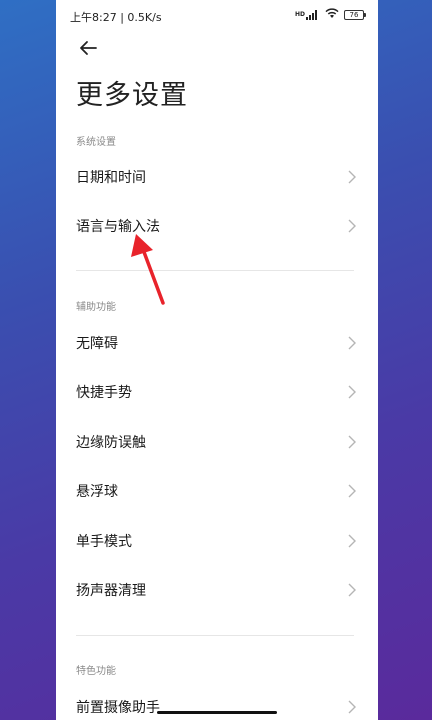 This screenshot has height=720, width=432. What do you see at coordinates (104, 542) in the screenshot?
I see `row-label: 单手模式` at bounding box center [104, 542].